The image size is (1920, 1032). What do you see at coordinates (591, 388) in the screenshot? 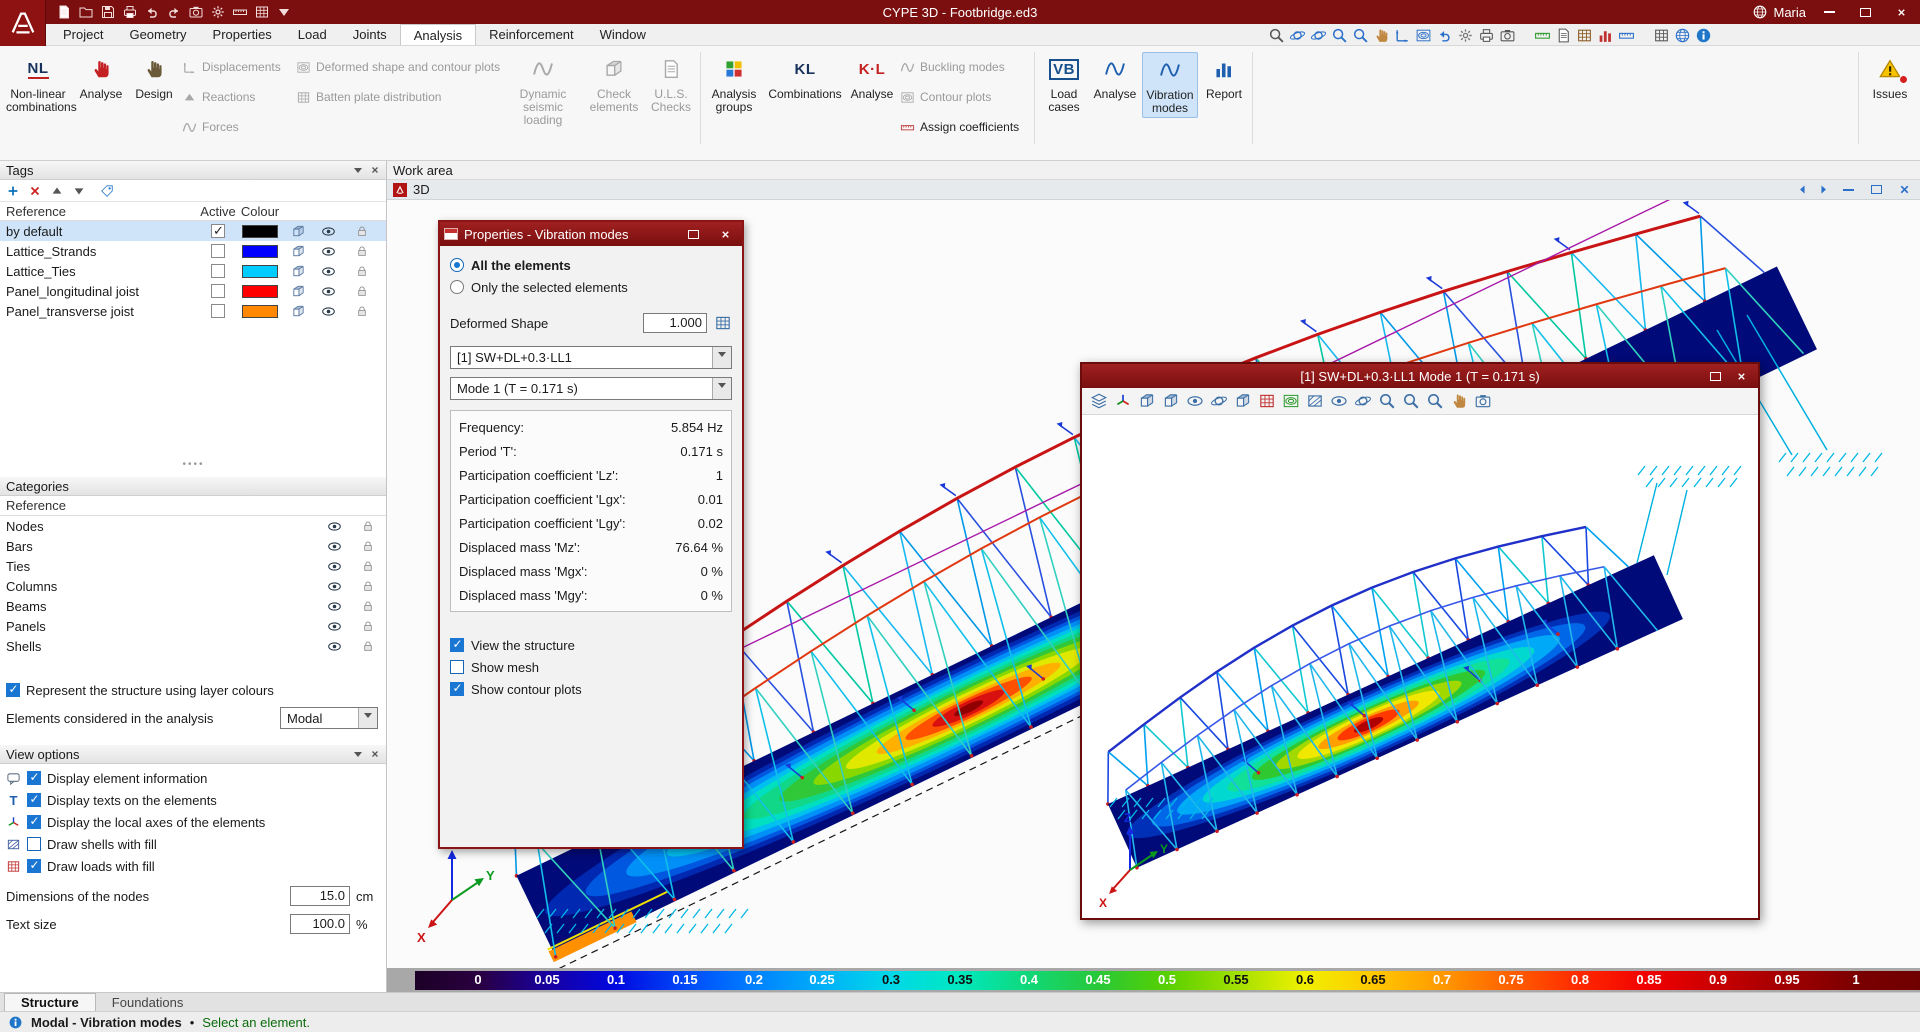
I see `mode-select: Mode 1 (T = 0.171 s)` at bounding box center [591, 388].